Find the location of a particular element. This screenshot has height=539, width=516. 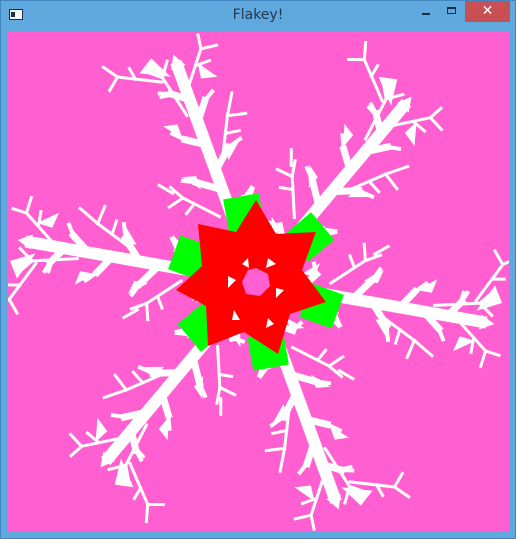

minimize-icon is located at coordinates (426, 14).